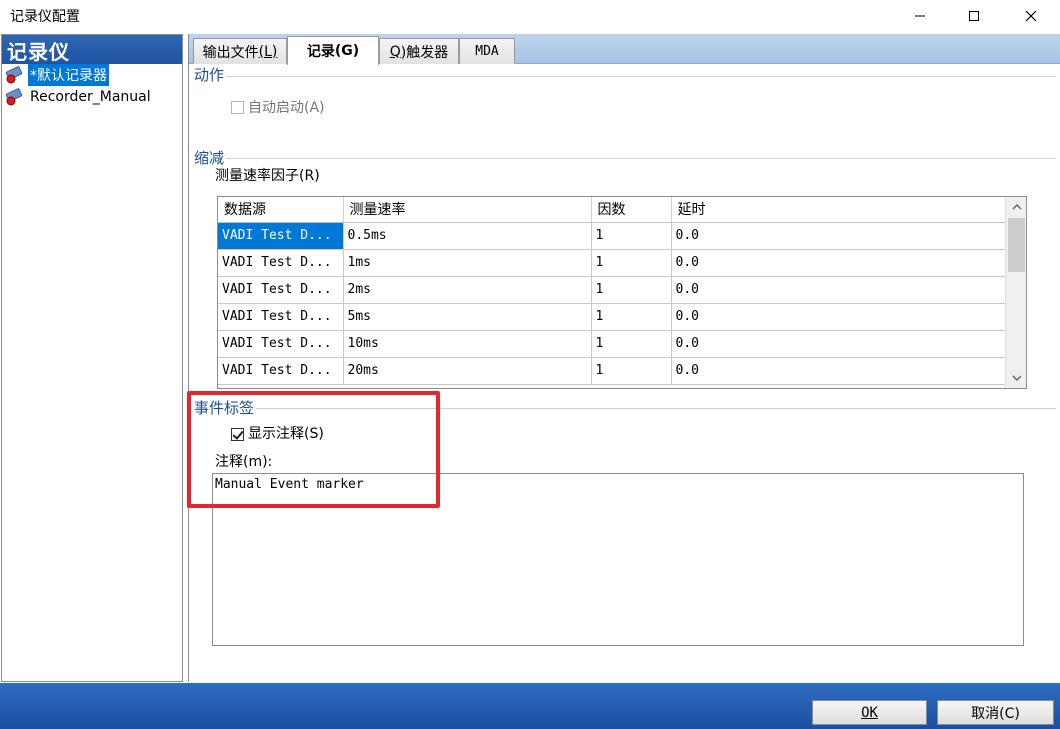 The height and width of the screenshot is (729, 1060). Describe the element at coordinates (467, 263) in the screenshot. I see `cell-rate: 1ms` at that location.